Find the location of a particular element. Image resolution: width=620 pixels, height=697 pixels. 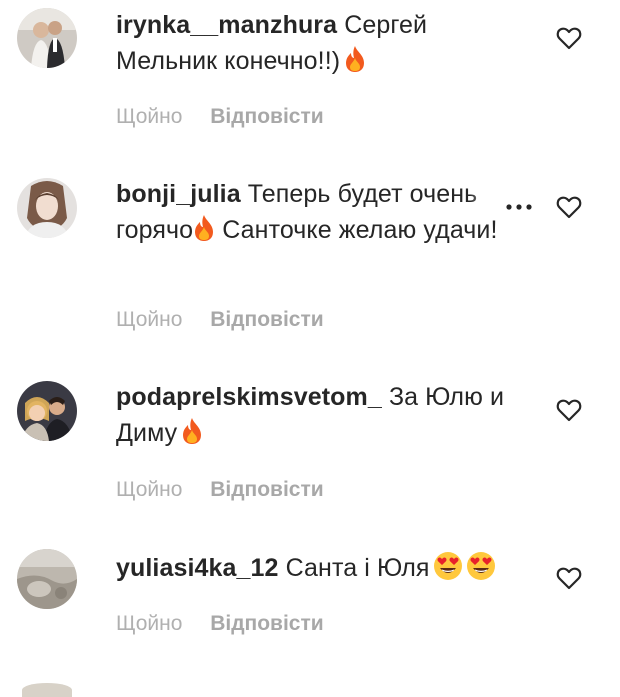

comment-body: yuliasi4ka_12 Санта і Юля is located at coordinates (311, 568).